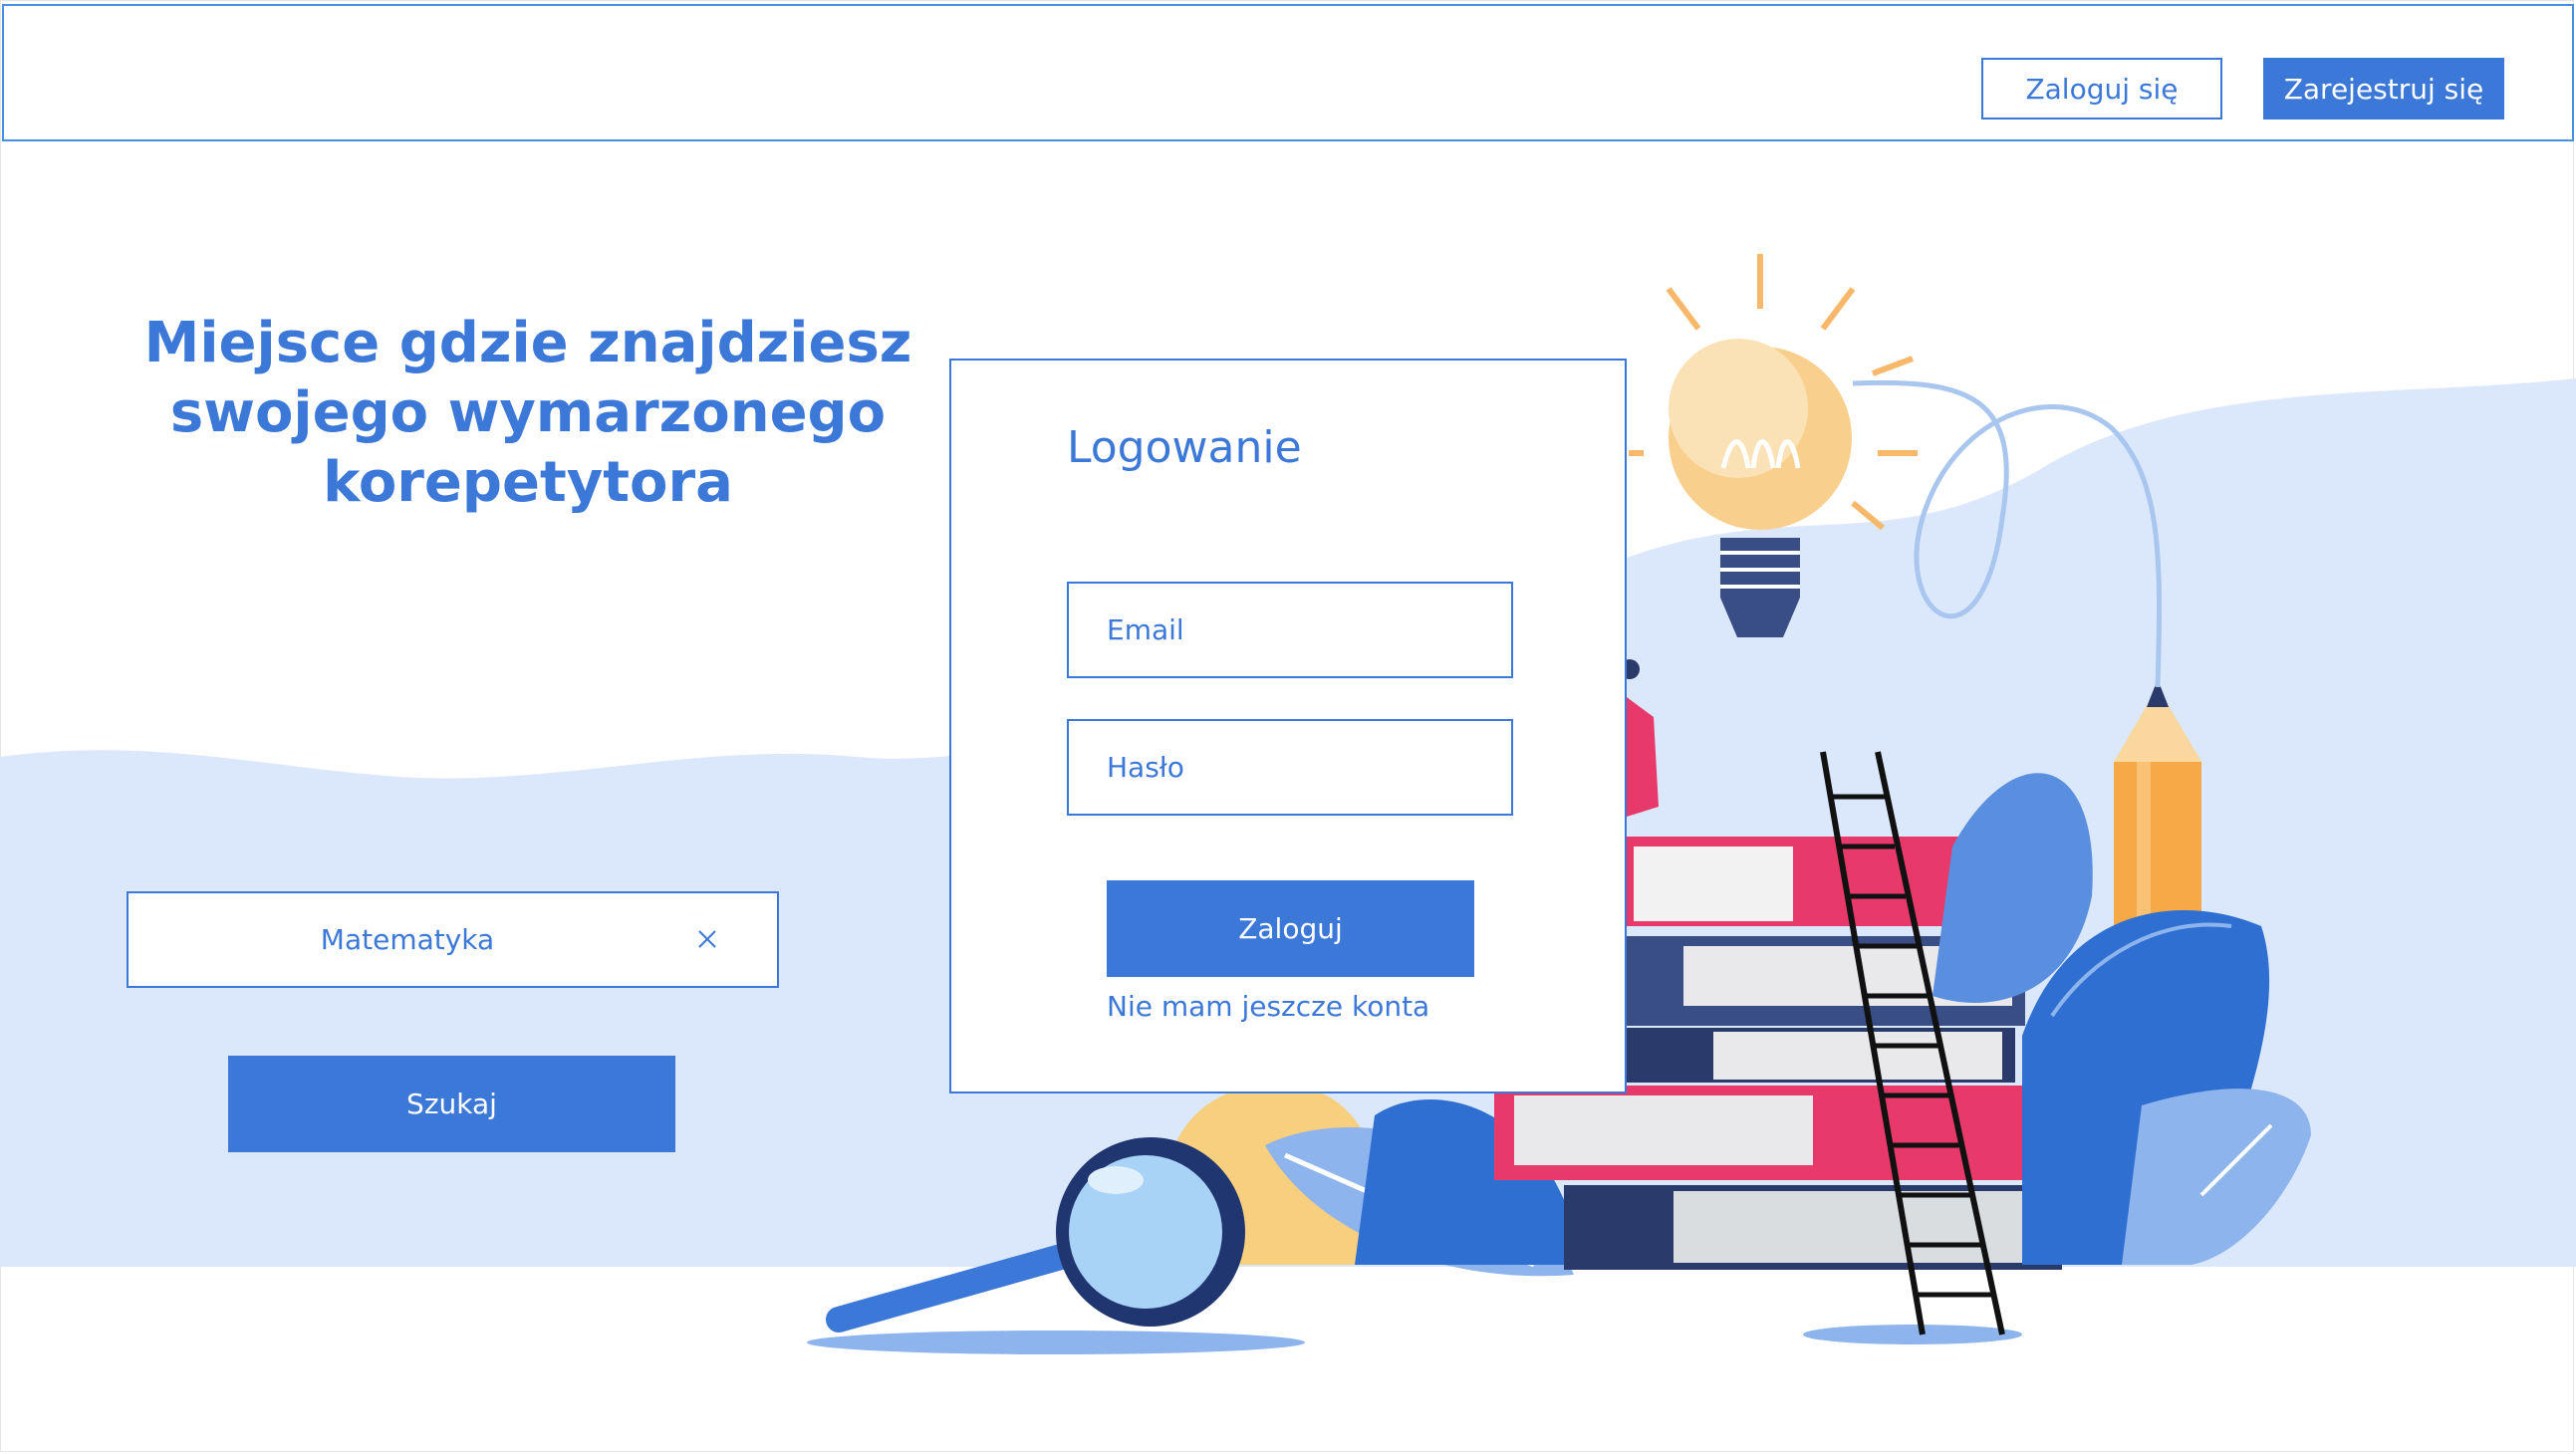 This screenshot has width=2576, height=1454. What do you see at coordinates (1184, 447) in the screenshot?
I see `login-title: Logowanie` at bounding box center [1184, 447].